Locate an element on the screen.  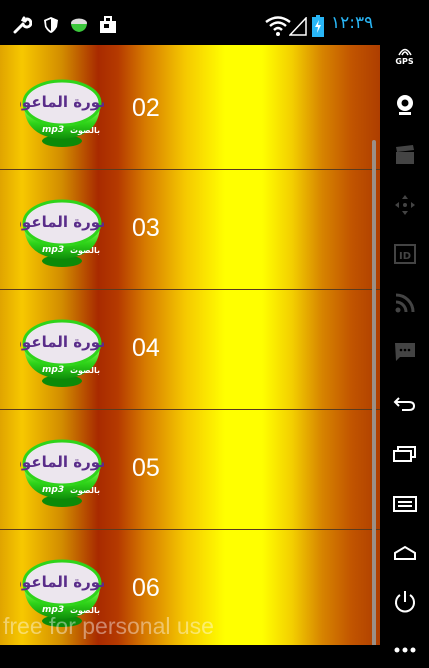
list-item-label: 02 is located at coordinates (146, 108).